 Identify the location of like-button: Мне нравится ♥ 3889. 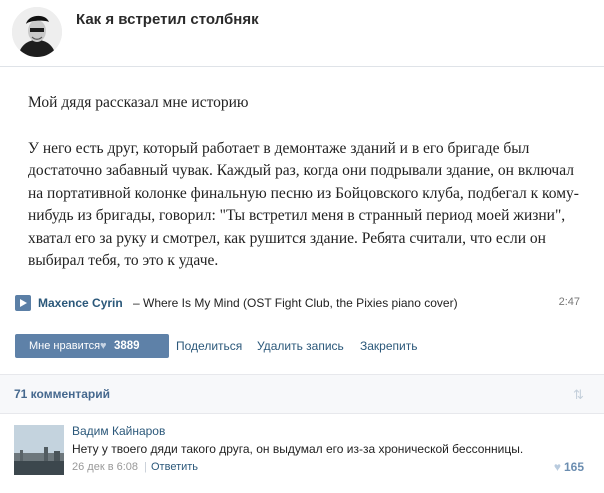
(92, 346).